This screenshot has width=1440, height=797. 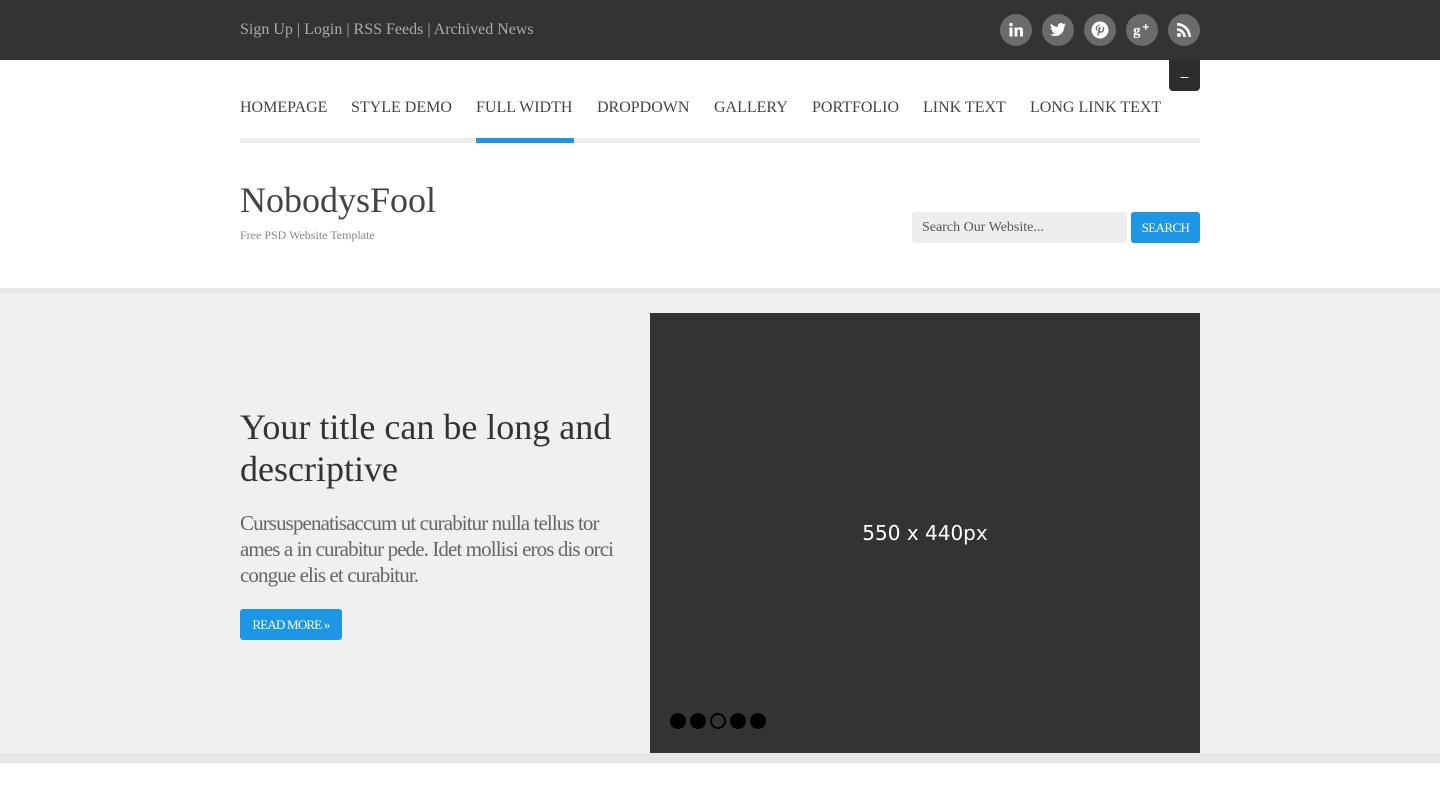 I want to click on pinterest-icon, so click(x=1100, y=30).